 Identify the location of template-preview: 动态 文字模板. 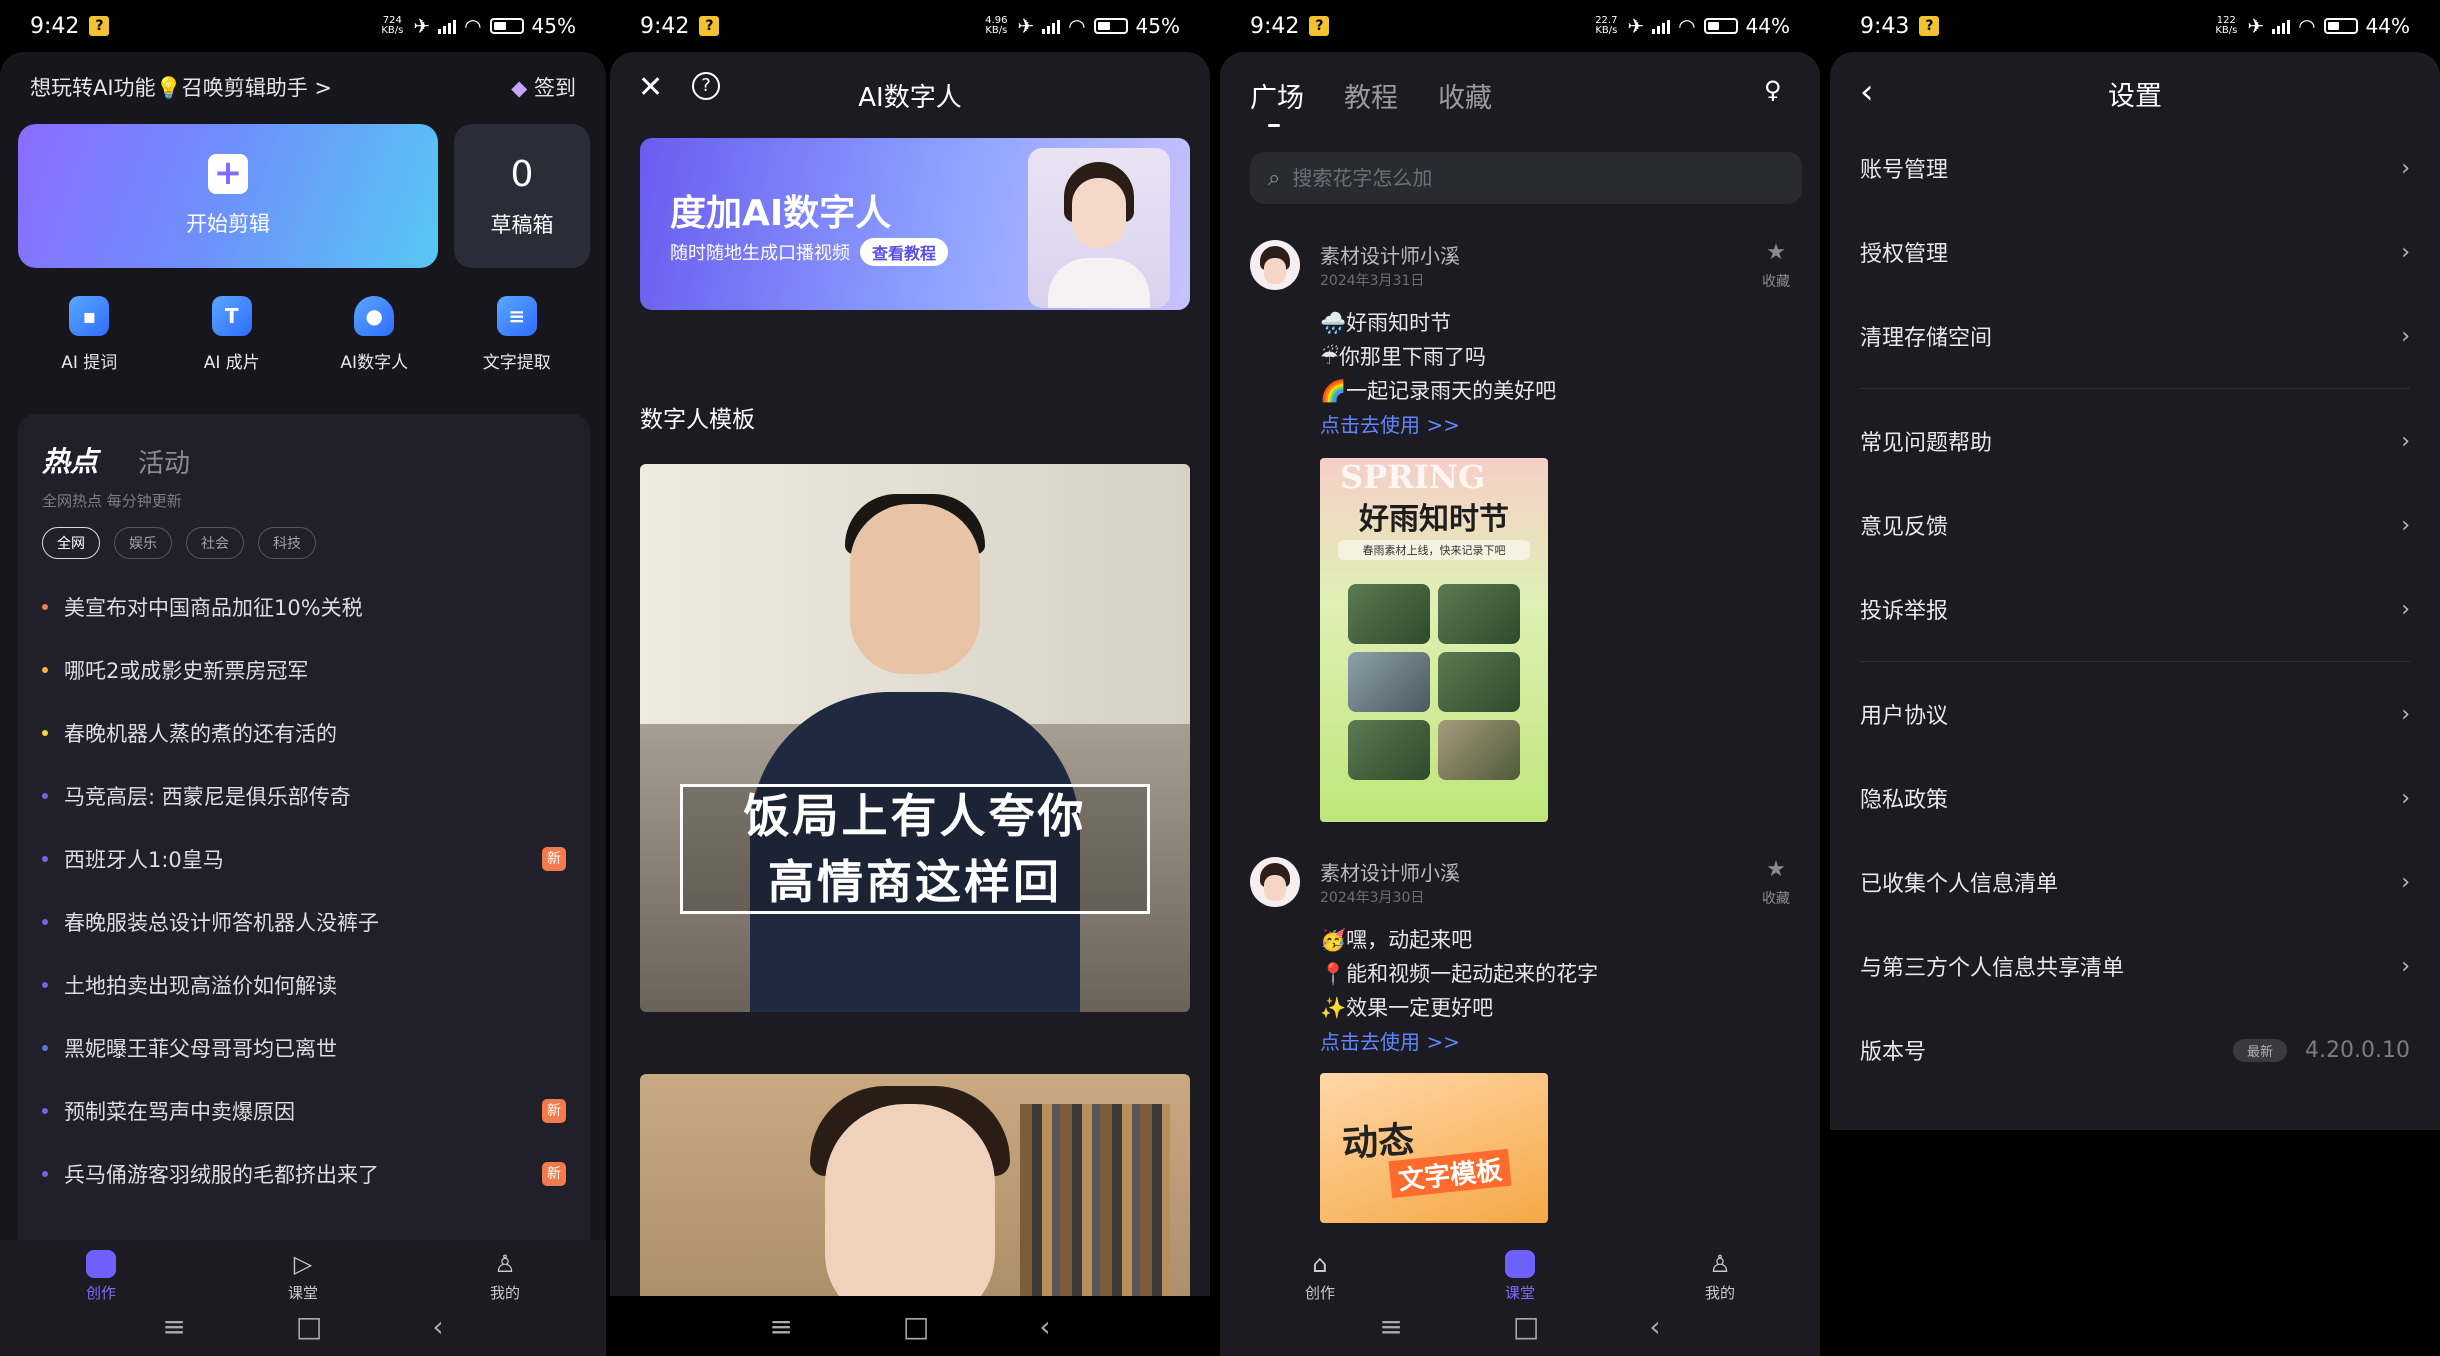
(1434, 1148).